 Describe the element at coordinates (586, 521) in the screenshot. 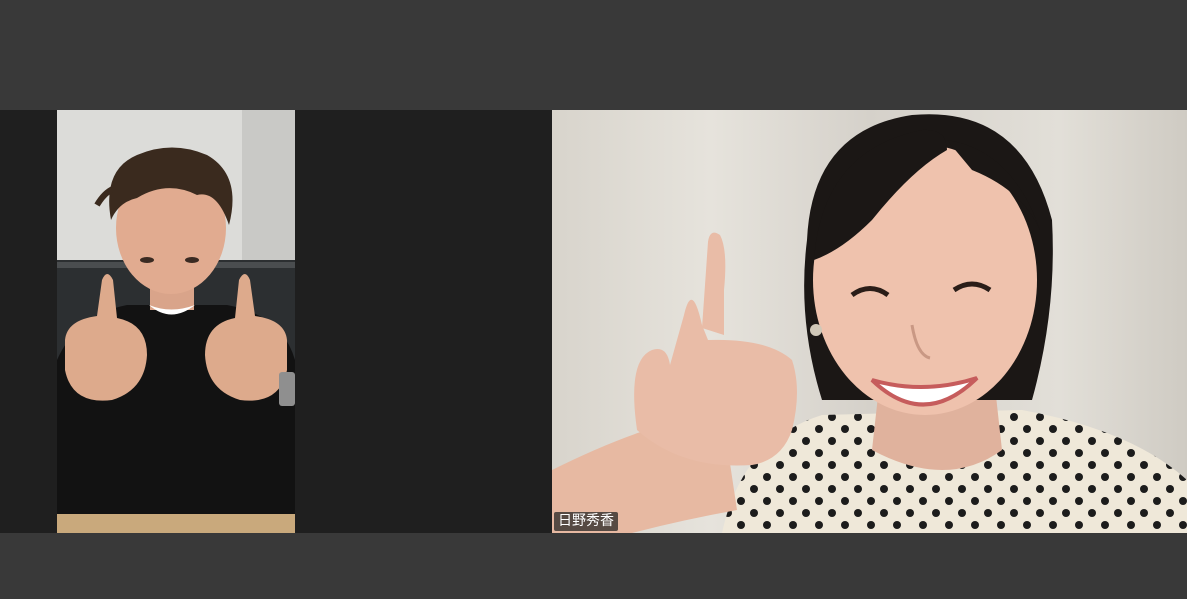

I see `participant-name-label: 日野秀香` at that location.